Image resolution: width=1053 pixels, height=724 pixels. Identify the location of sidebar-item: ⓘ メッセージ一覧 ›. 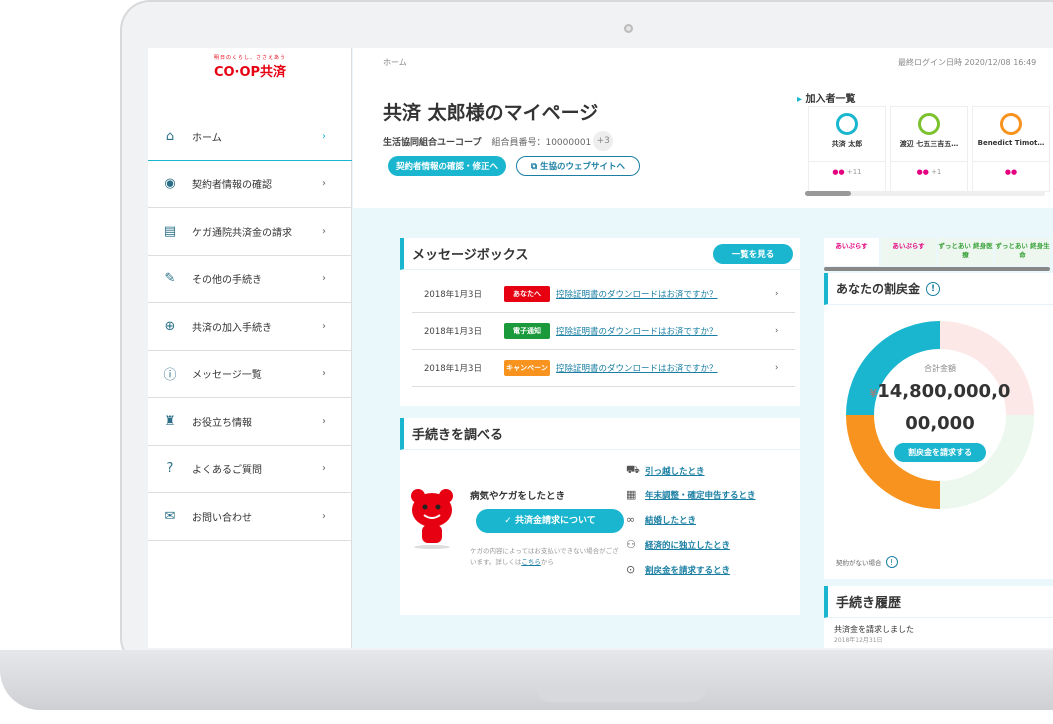
(250, 374).